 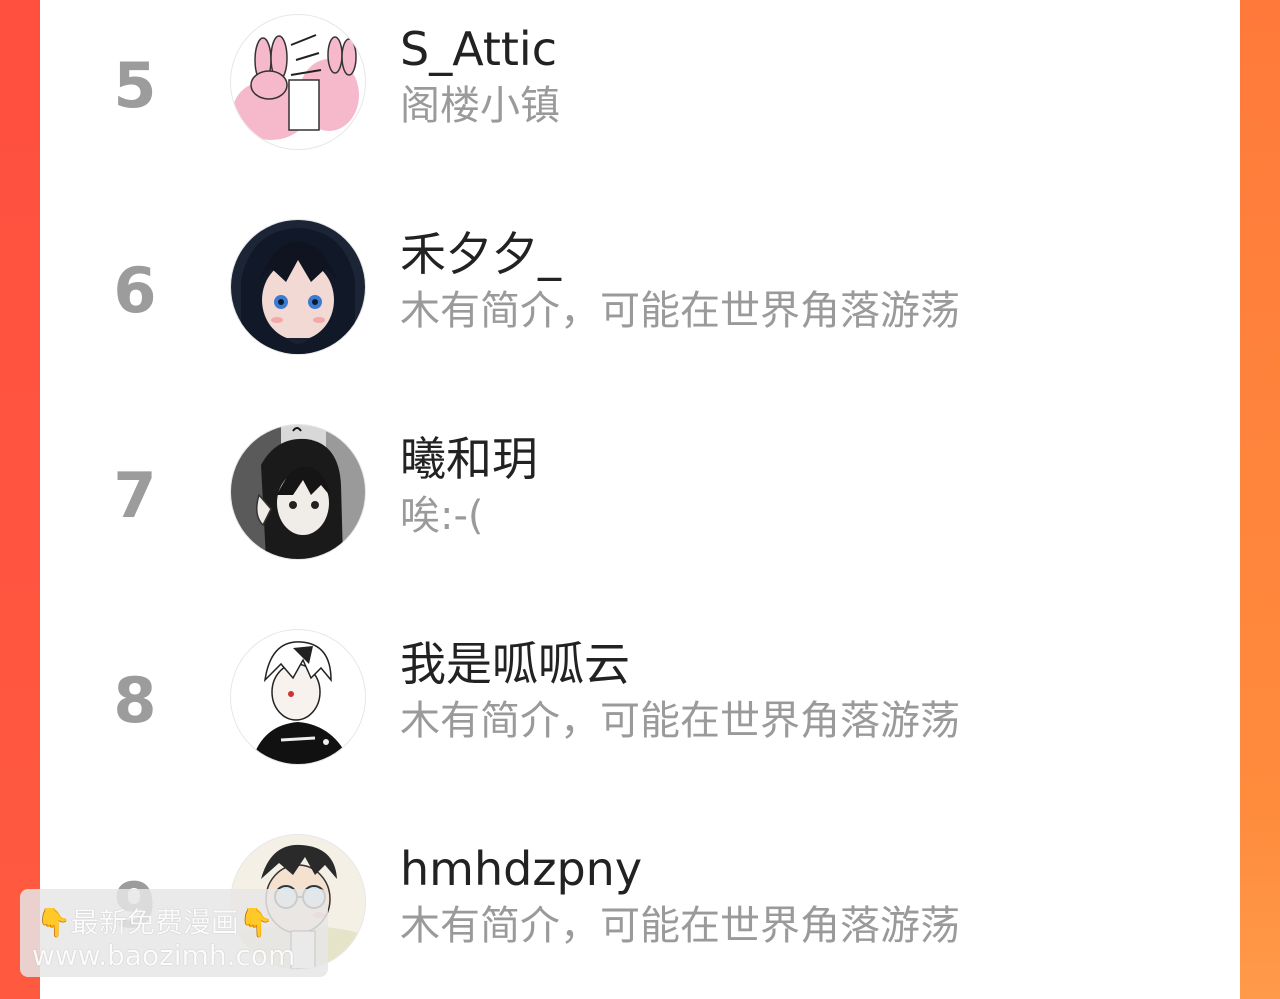 I want to click on watermark-badge: 👇最新免费漫画👇 www.baozimh.com, so click(x=174, y=933).